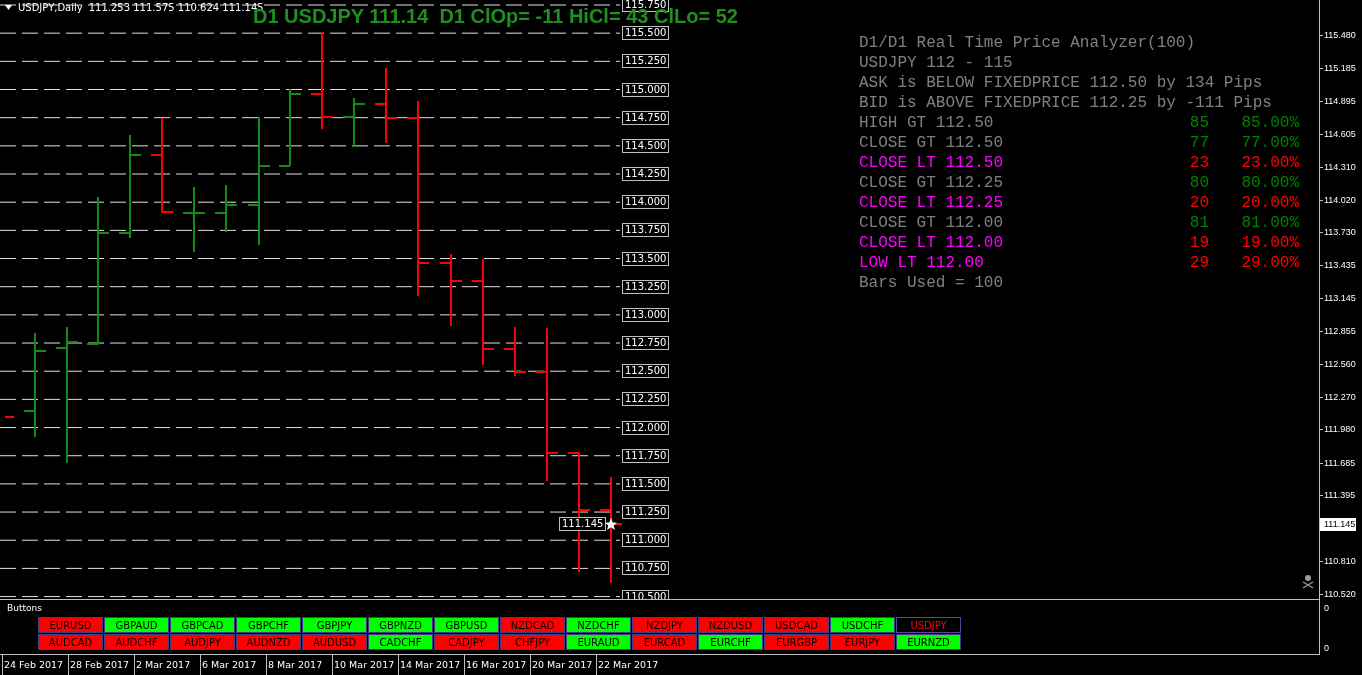 This screenshot has height=675, width=1362. What do you see at coordinates (862, 625) in the screenshot?
I see `symbol-button: USDCHF` at bounding box center [862, 625].